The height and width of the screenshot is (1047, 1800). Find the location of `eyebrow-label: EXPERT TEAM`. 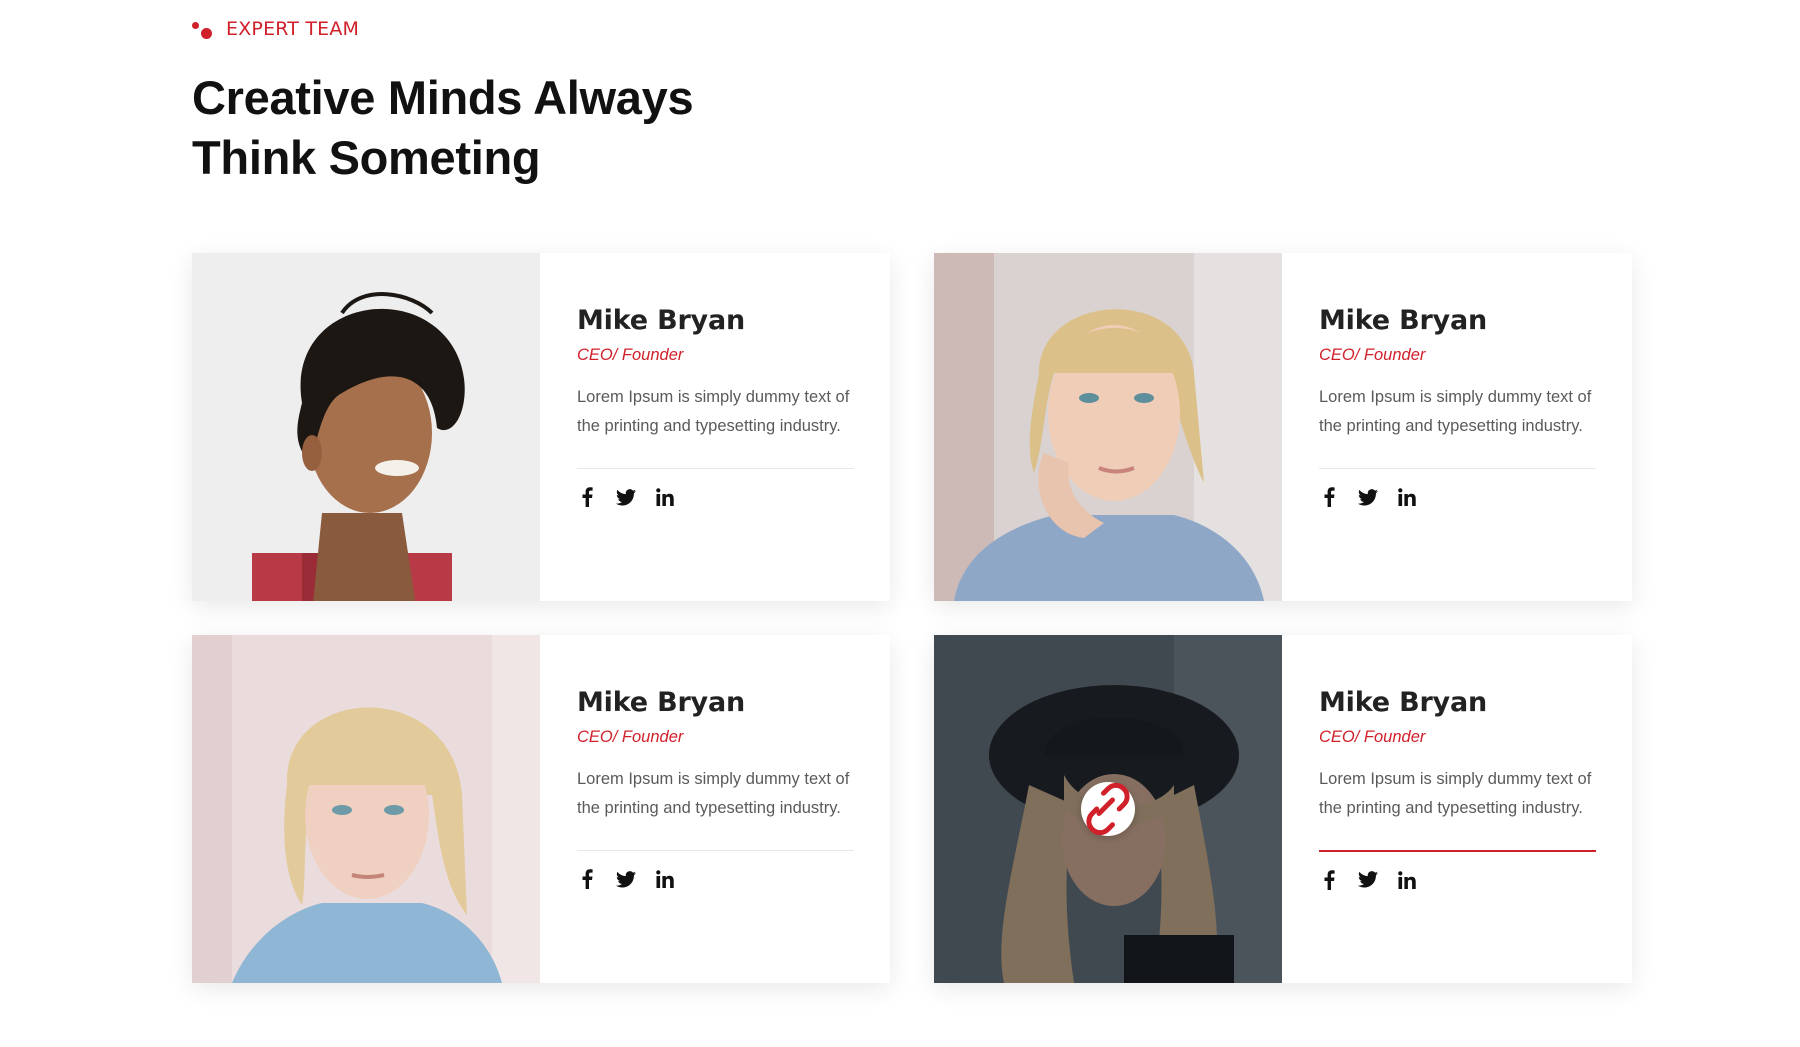

eyebrow-label: EXPERT TEAM is located at coordinates (293, 29).